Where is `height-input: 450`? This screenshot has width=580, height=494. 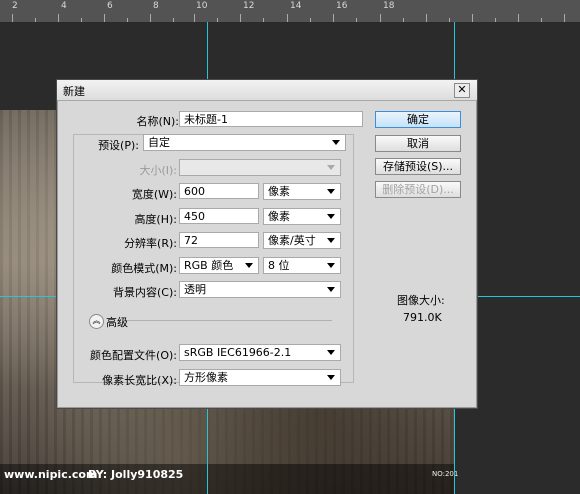
height-input: 450 is located at coordinates (219, 216).